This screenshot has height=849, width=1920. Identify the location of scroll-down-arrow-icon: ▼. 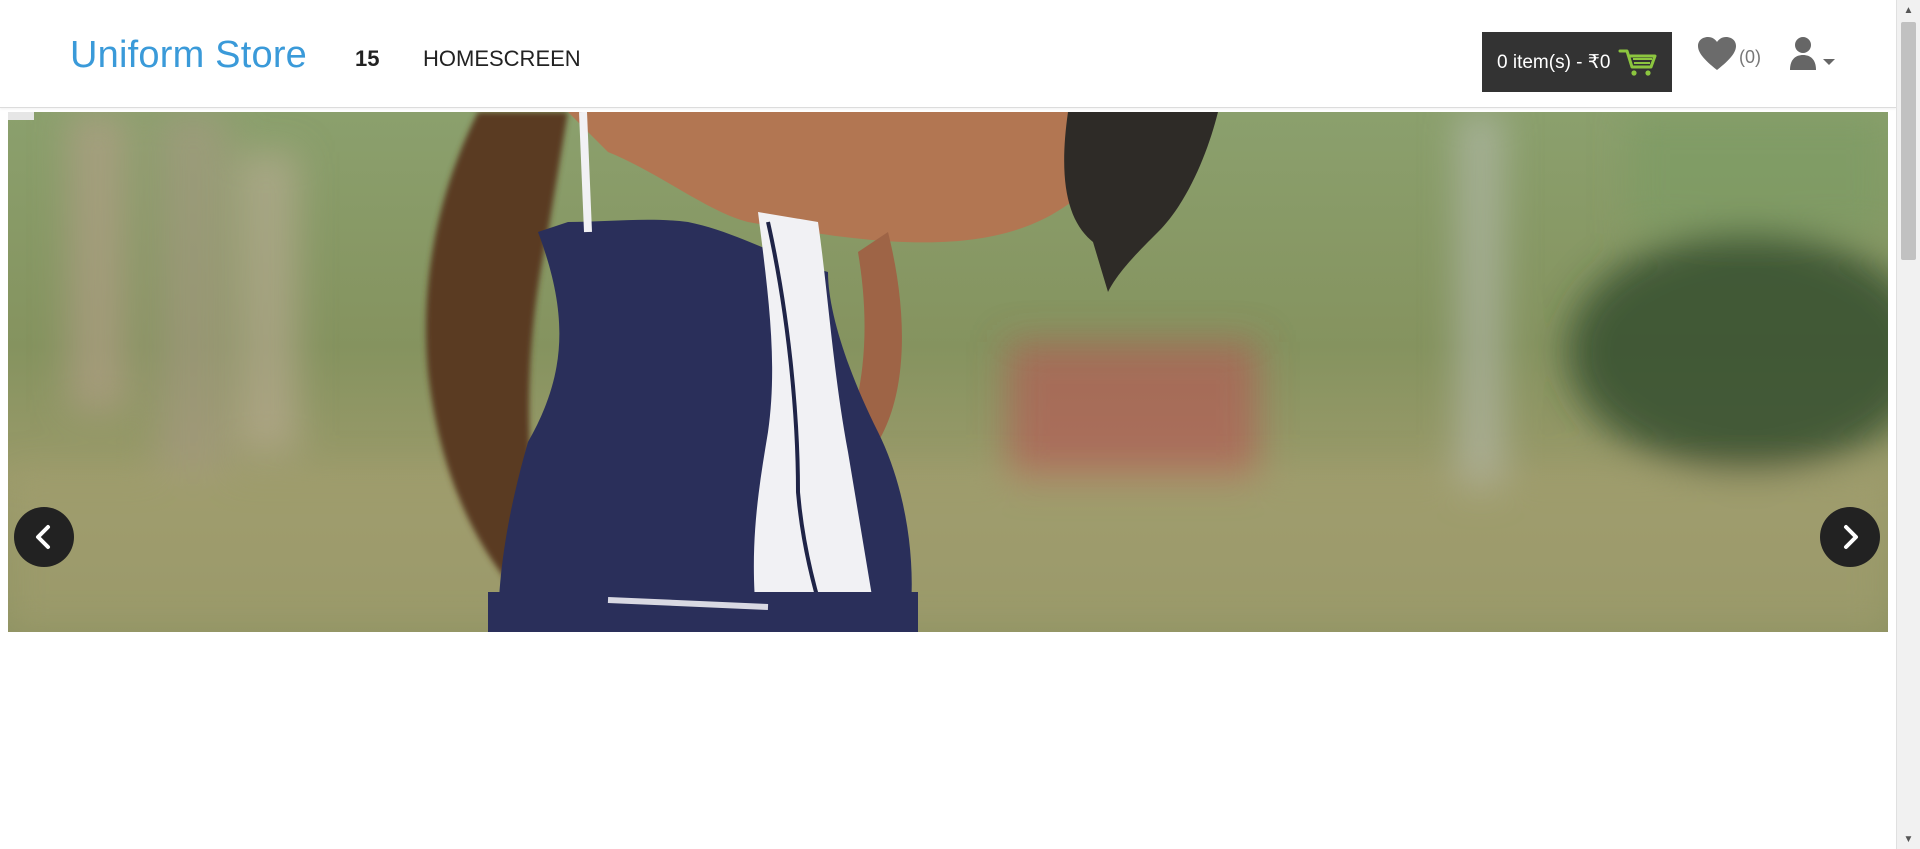
(1908, 839).